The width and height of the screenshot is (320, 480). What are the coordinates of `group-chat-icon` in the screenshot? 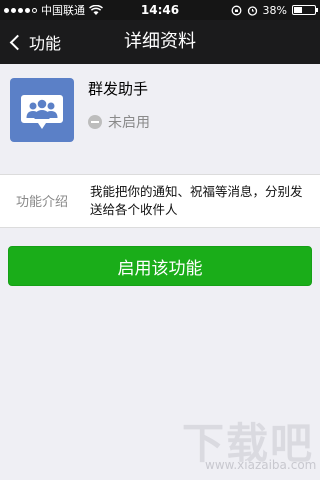 It's located at (42, 110).